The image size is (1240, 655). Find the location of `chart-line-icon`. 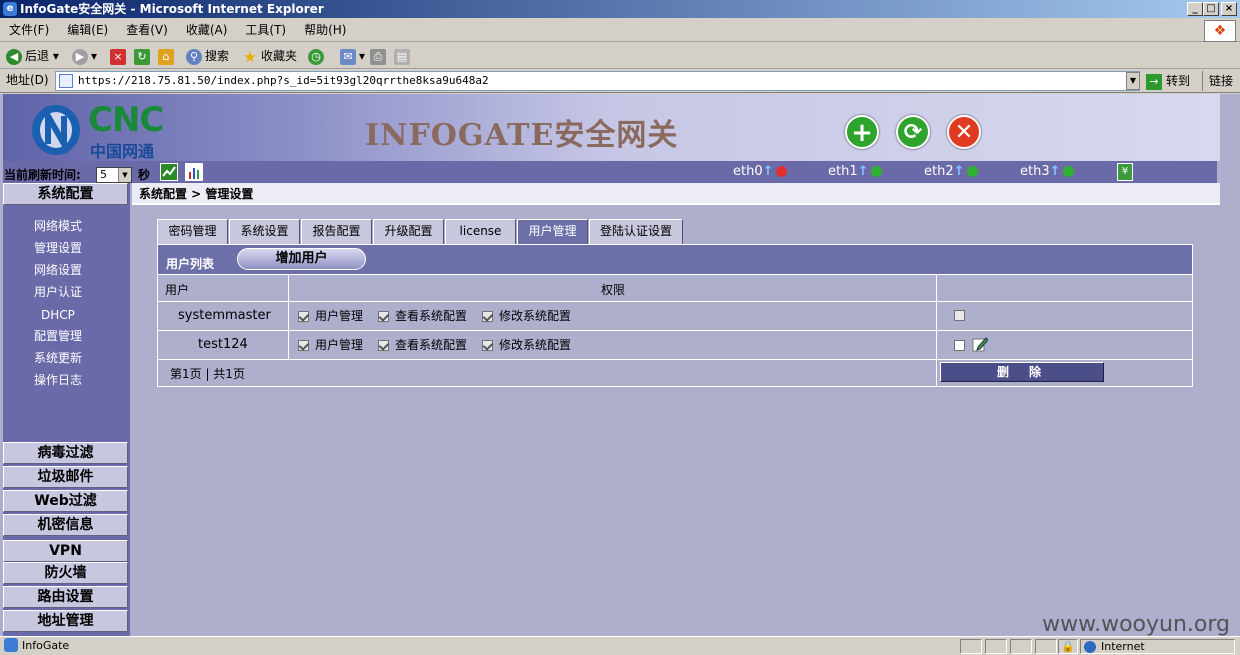

chart-line-icon is located at coordinates (169, 172).